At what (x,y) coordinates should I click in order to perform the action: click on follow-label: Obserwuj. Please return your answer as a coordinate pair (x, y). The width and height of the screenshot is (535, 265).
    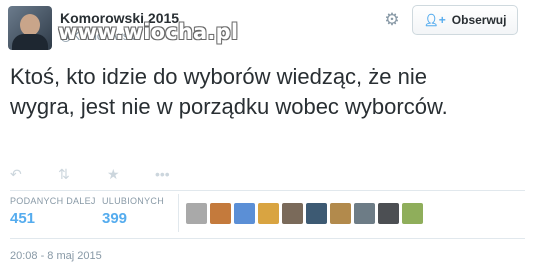
    Looking at the image, I should click on (479, 20).